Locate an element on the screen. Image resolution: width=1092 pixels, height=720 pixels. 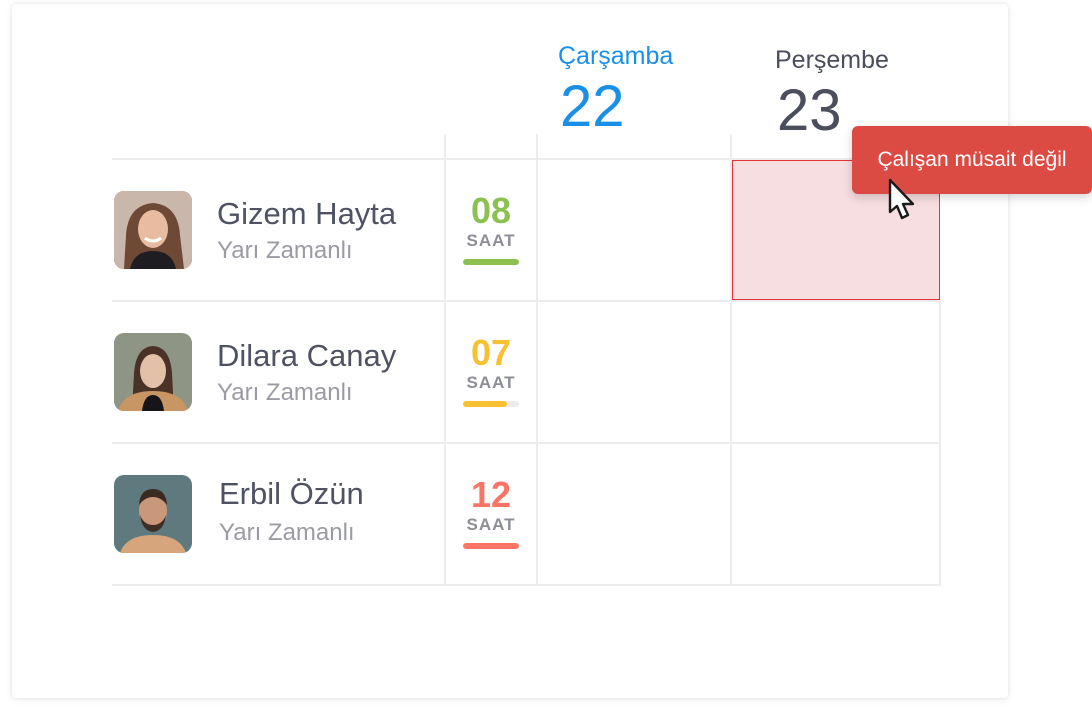
employee-name: Dilara Canay is located at coordinates (307, 355).